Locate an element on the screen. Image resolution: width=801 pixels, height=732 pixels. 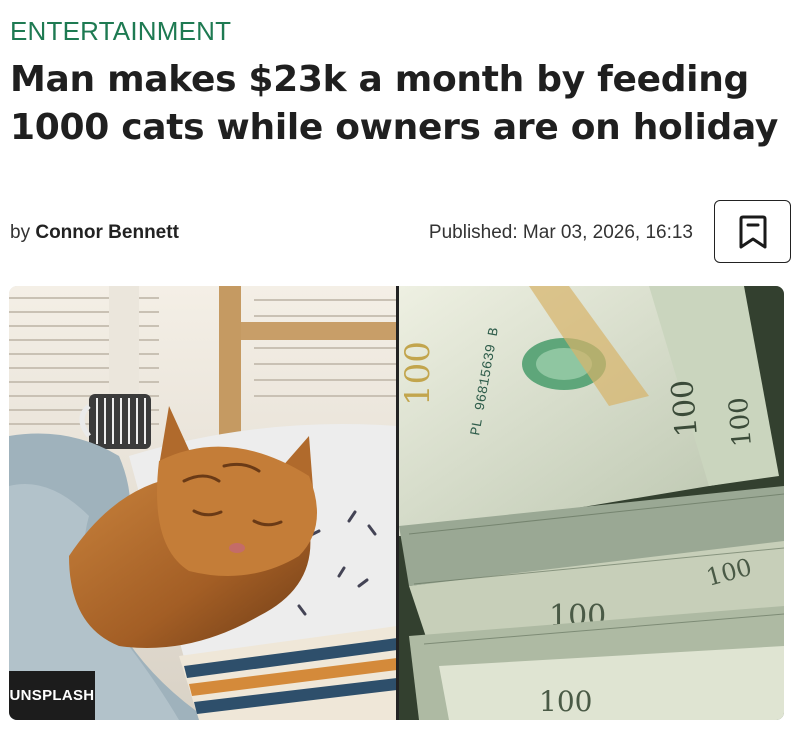
photo-credit: UNSPLASH is located at coordinates (52, 695).